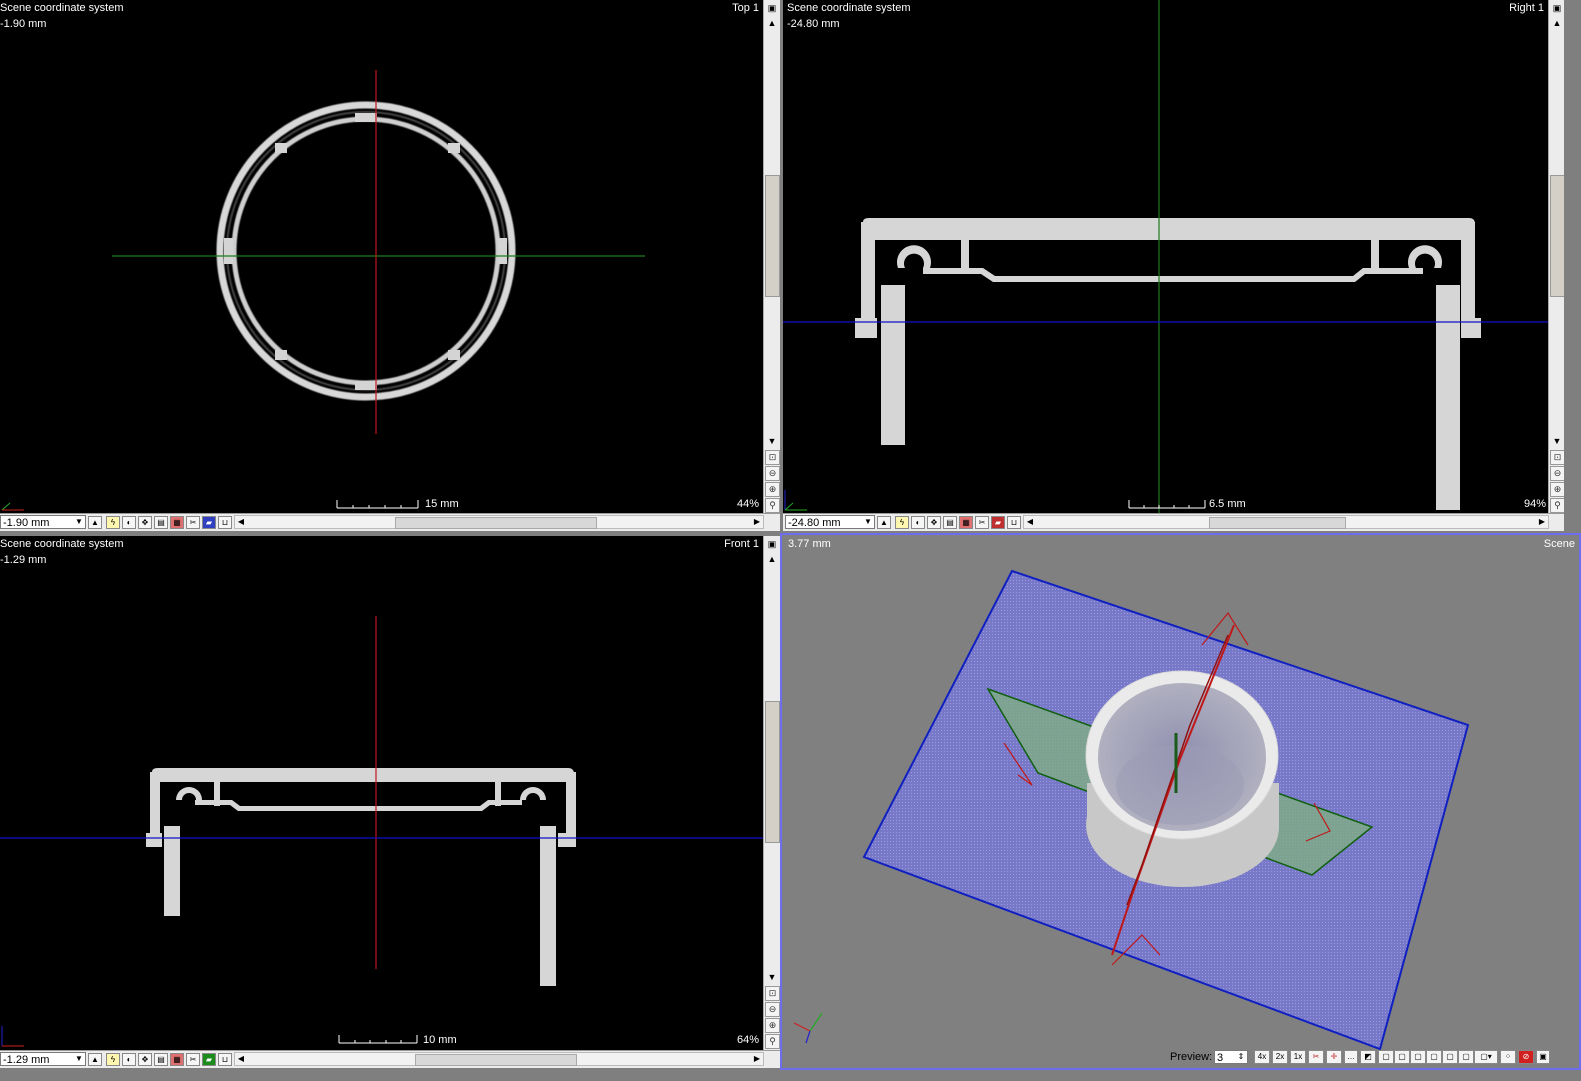  Describe the element at coordinates (1316, 1057) in the screenshot. I see `clip-icon: ✂` at that location.